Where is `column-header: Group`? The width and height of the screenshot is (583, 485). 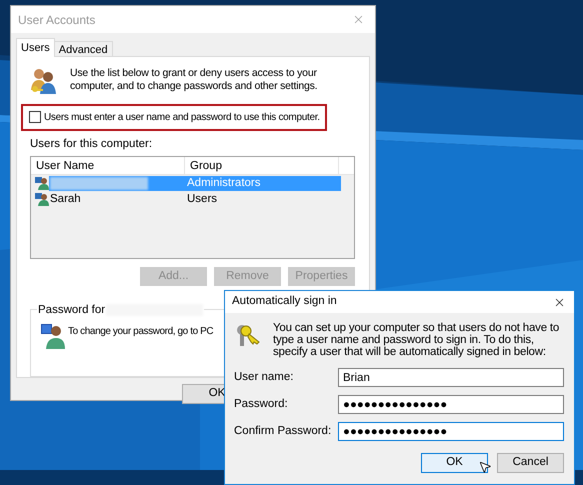
column-header: Group is located at coordinates (262, 165).